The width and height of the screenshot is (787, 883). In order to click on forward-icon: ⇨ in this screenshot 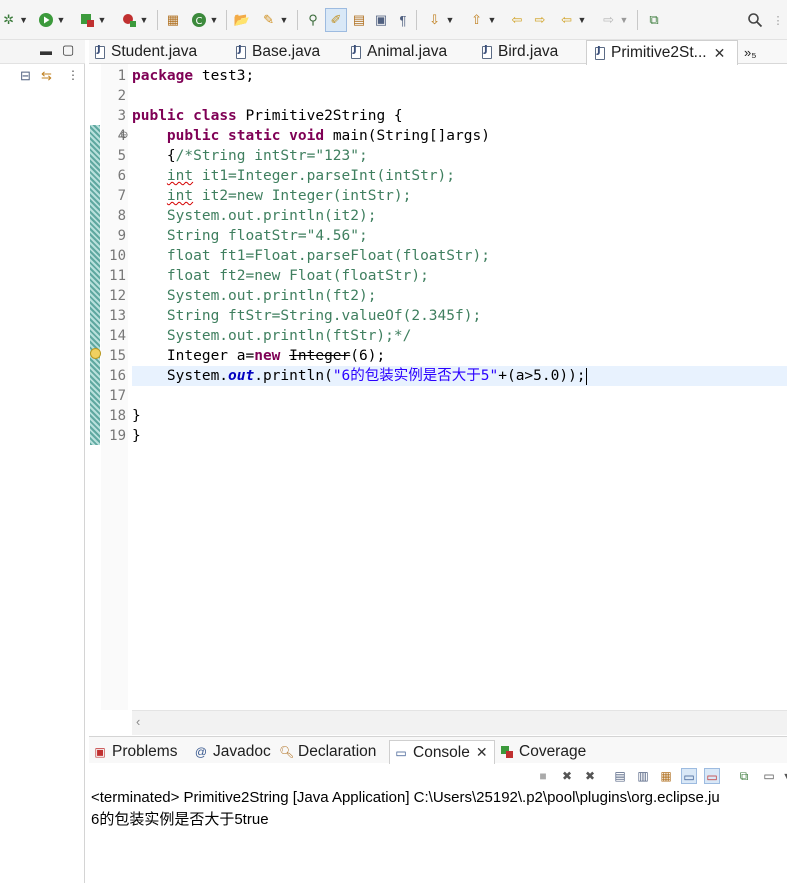, I will do `click(608, 19)`.